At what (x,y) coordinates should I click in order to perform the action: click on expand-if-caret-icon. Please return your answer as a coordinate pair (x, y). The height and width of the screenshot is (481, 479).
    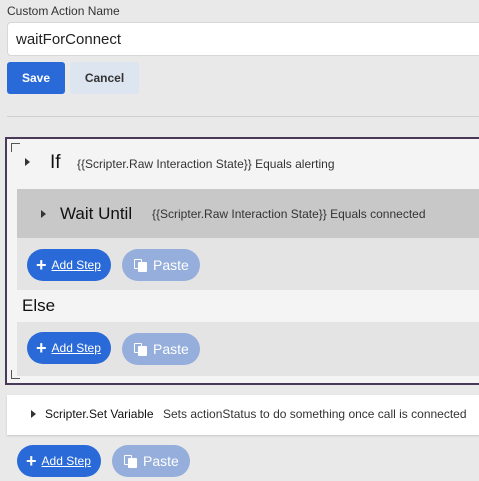
    Looking at the image, I should click on (27, 162).